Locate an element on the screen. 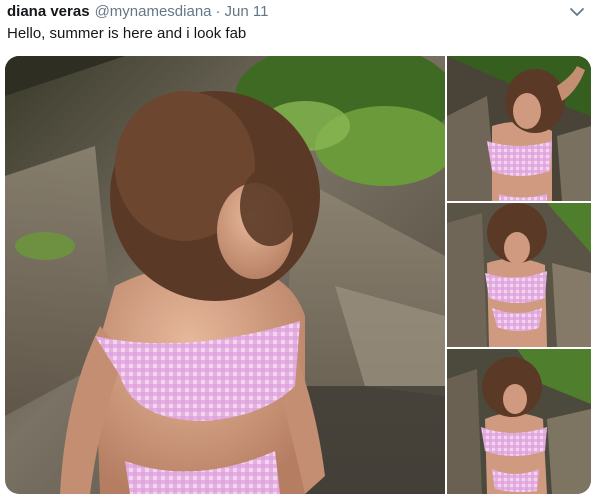 This screenshot has height=500, width=600. chevron-down-icon is located at coordinates (577, 12).